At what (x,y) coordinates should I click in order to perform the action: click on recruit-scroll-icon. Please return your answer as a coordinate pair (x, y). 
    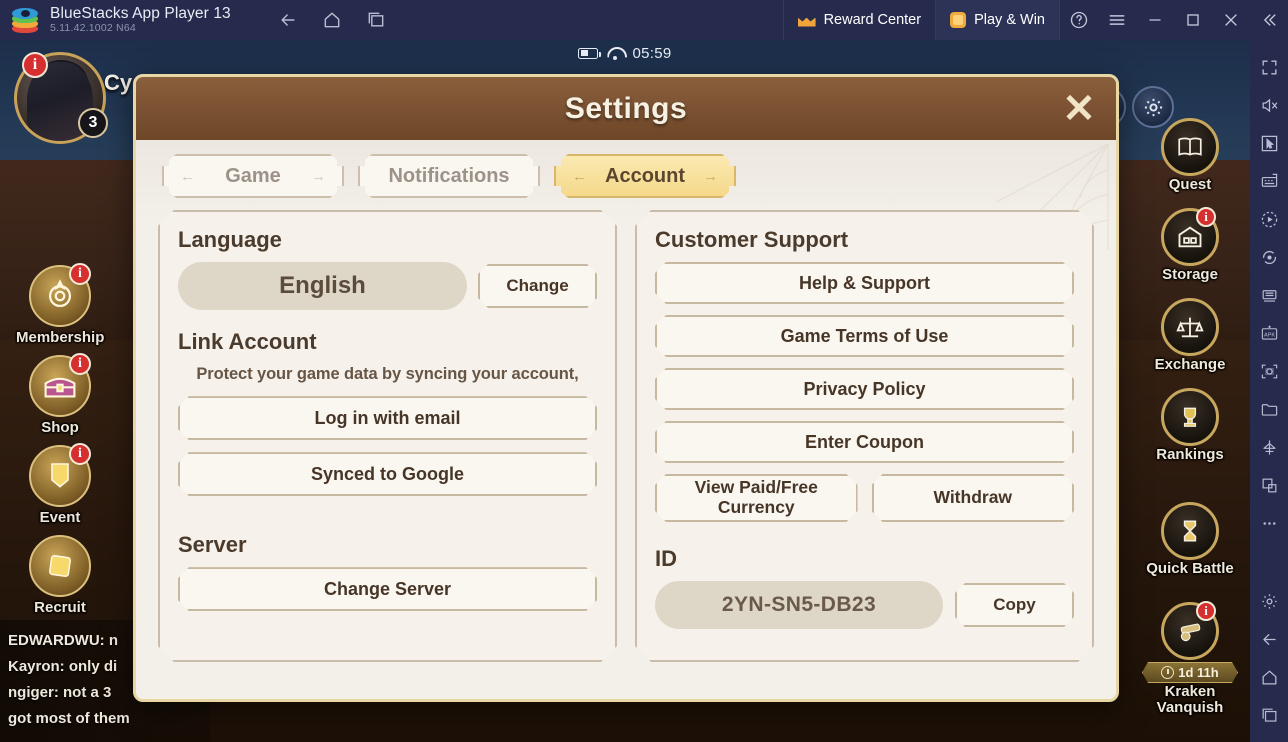
    Looking at the image, I should click on (60, 566).